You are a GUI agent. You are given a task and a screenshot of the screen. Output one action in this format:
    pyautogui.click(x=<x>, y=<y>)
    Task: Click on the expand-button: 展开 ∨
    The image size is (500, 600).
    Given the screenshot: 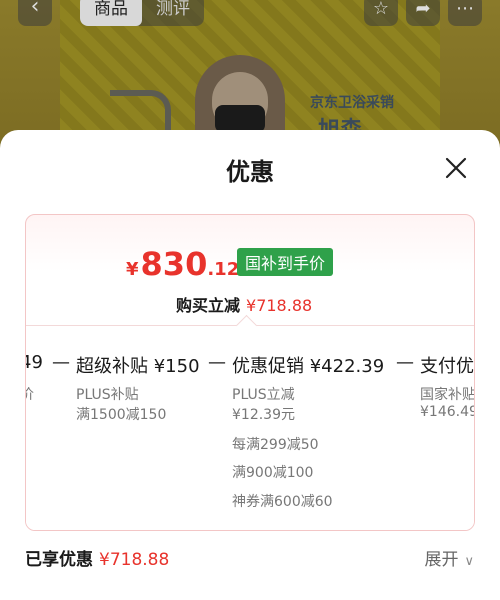 What is the action you would take?
    pyautogui.click(x=449, y=557)
    